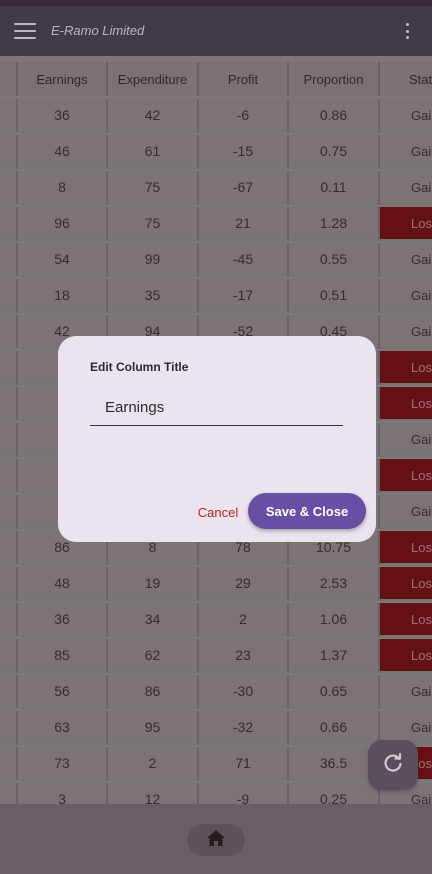 This screenshot has width=432, height=874. Describe the element at coordinates (218, 512) in the screenshot. I see `cancel-button: Cancel` at that location.